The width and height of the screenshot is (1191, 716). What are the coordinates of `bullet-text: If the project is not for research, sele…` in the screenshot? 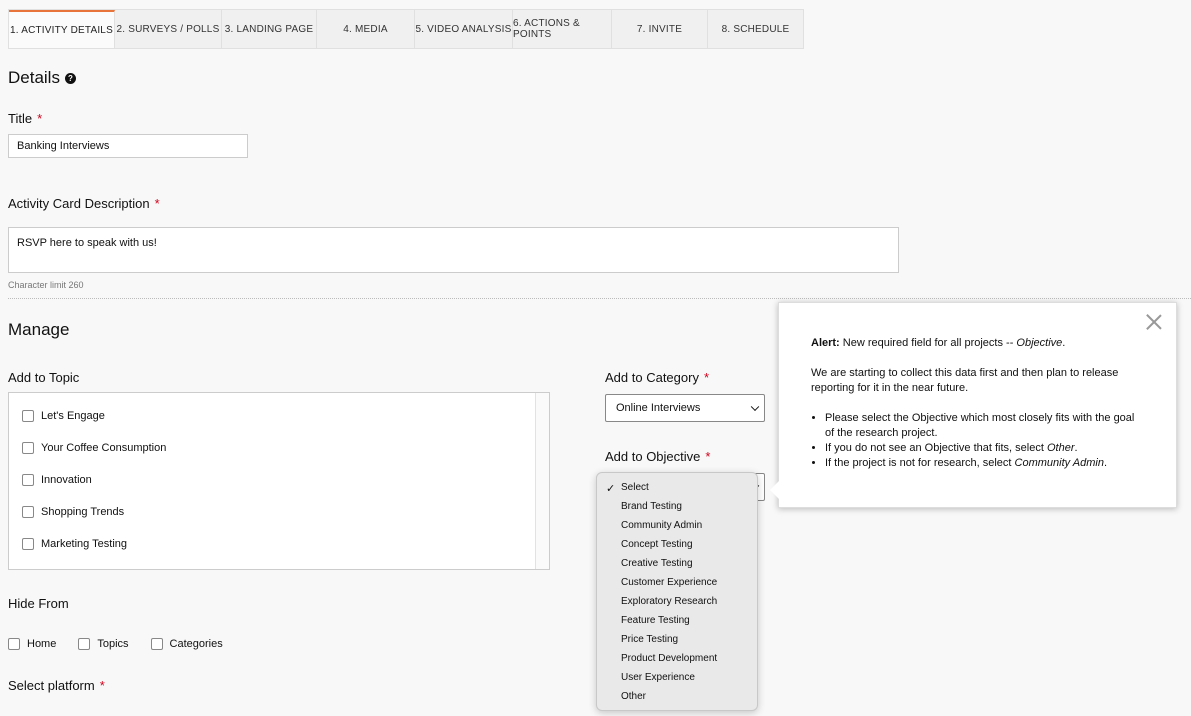 It's located at (920, 463).